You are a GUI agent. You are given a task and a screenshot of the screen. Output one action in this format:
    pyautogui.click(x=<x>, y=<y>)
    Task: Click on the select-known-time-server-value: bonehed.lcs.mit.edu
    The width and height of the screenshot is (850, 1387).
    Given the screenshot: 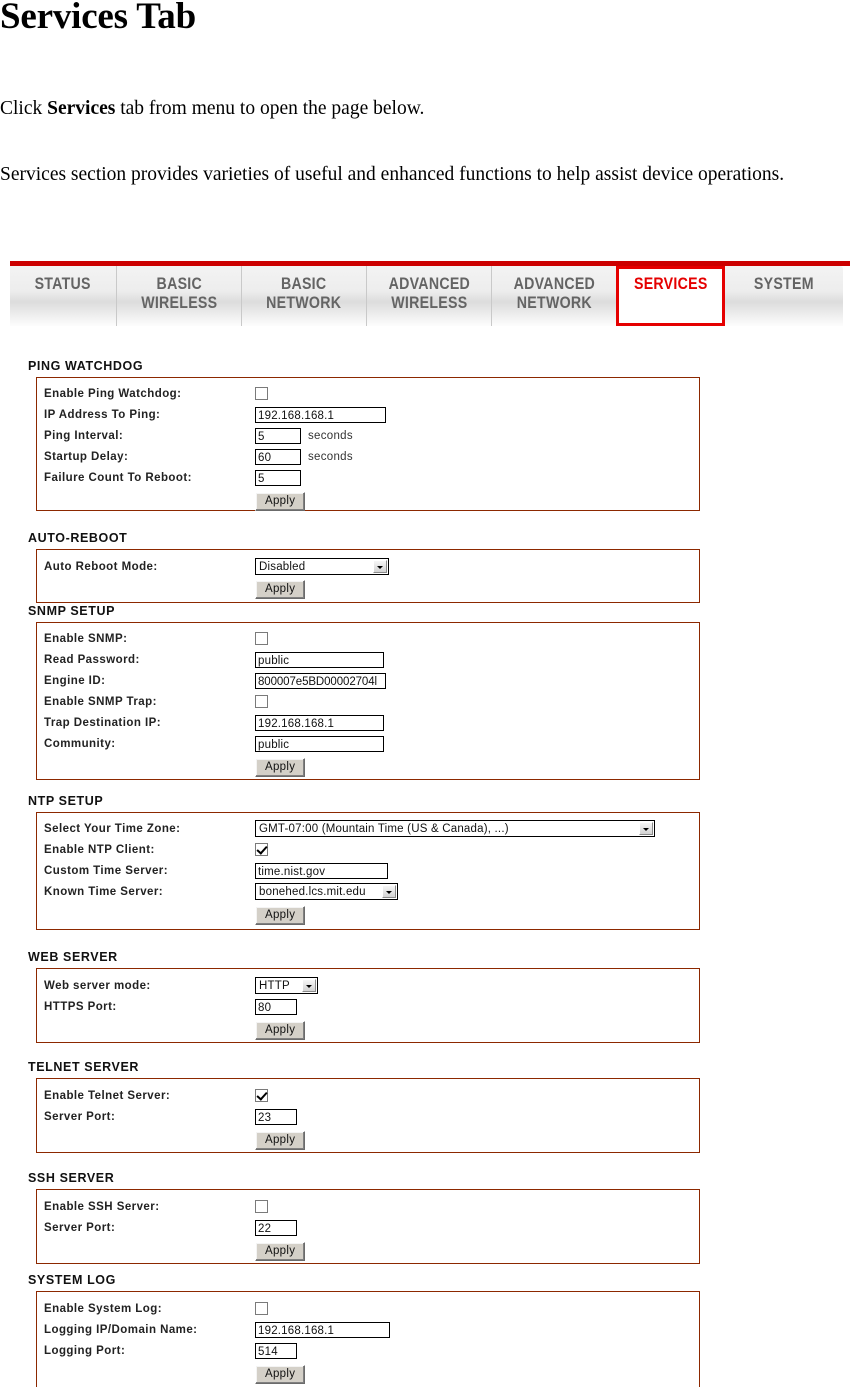 What is the action you would take?
    pyautogui.click(x=312, y=891)
    